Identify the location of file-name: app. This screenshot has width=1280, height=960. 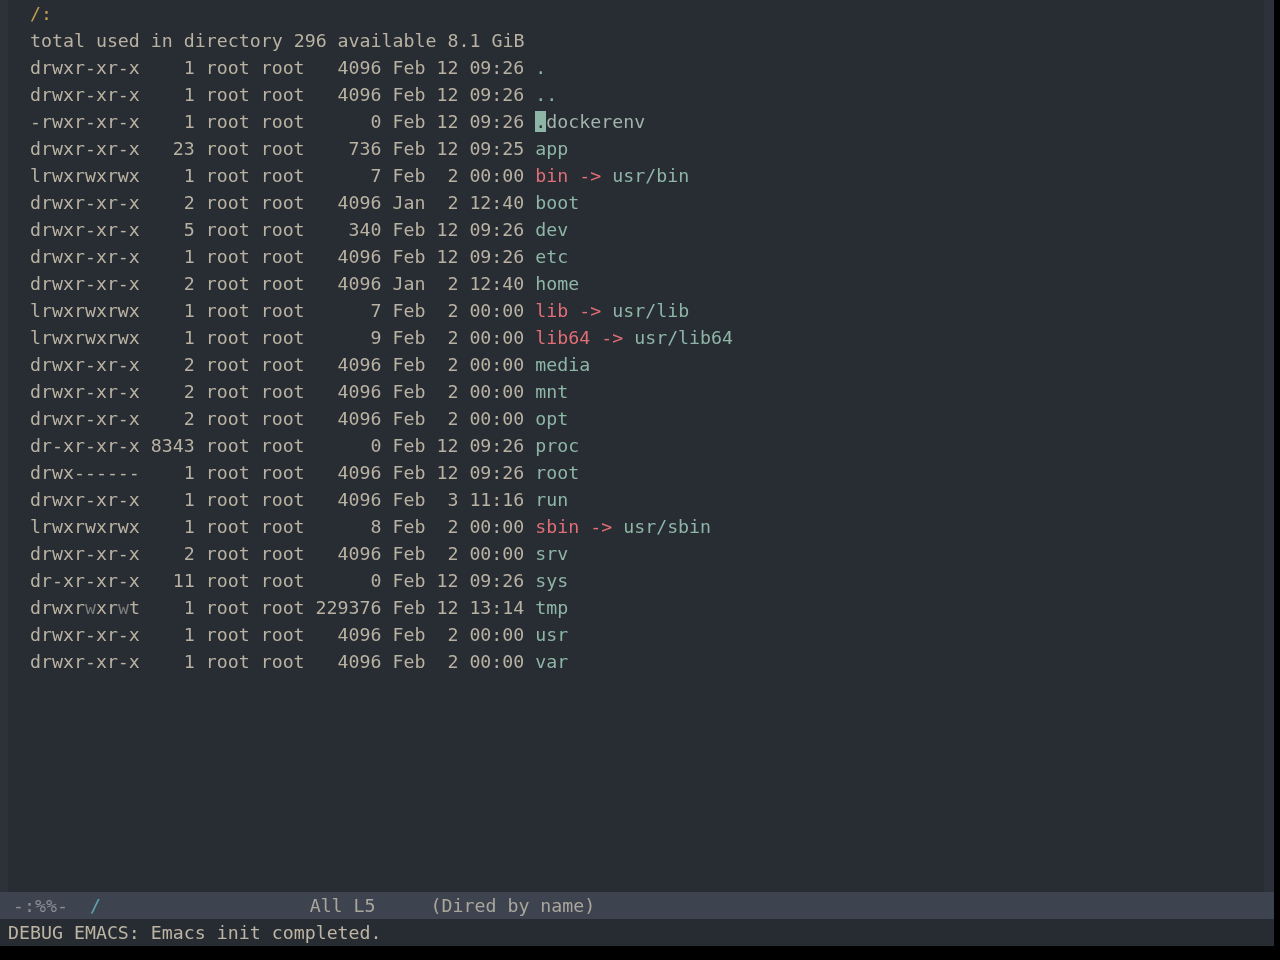
(552, 148).